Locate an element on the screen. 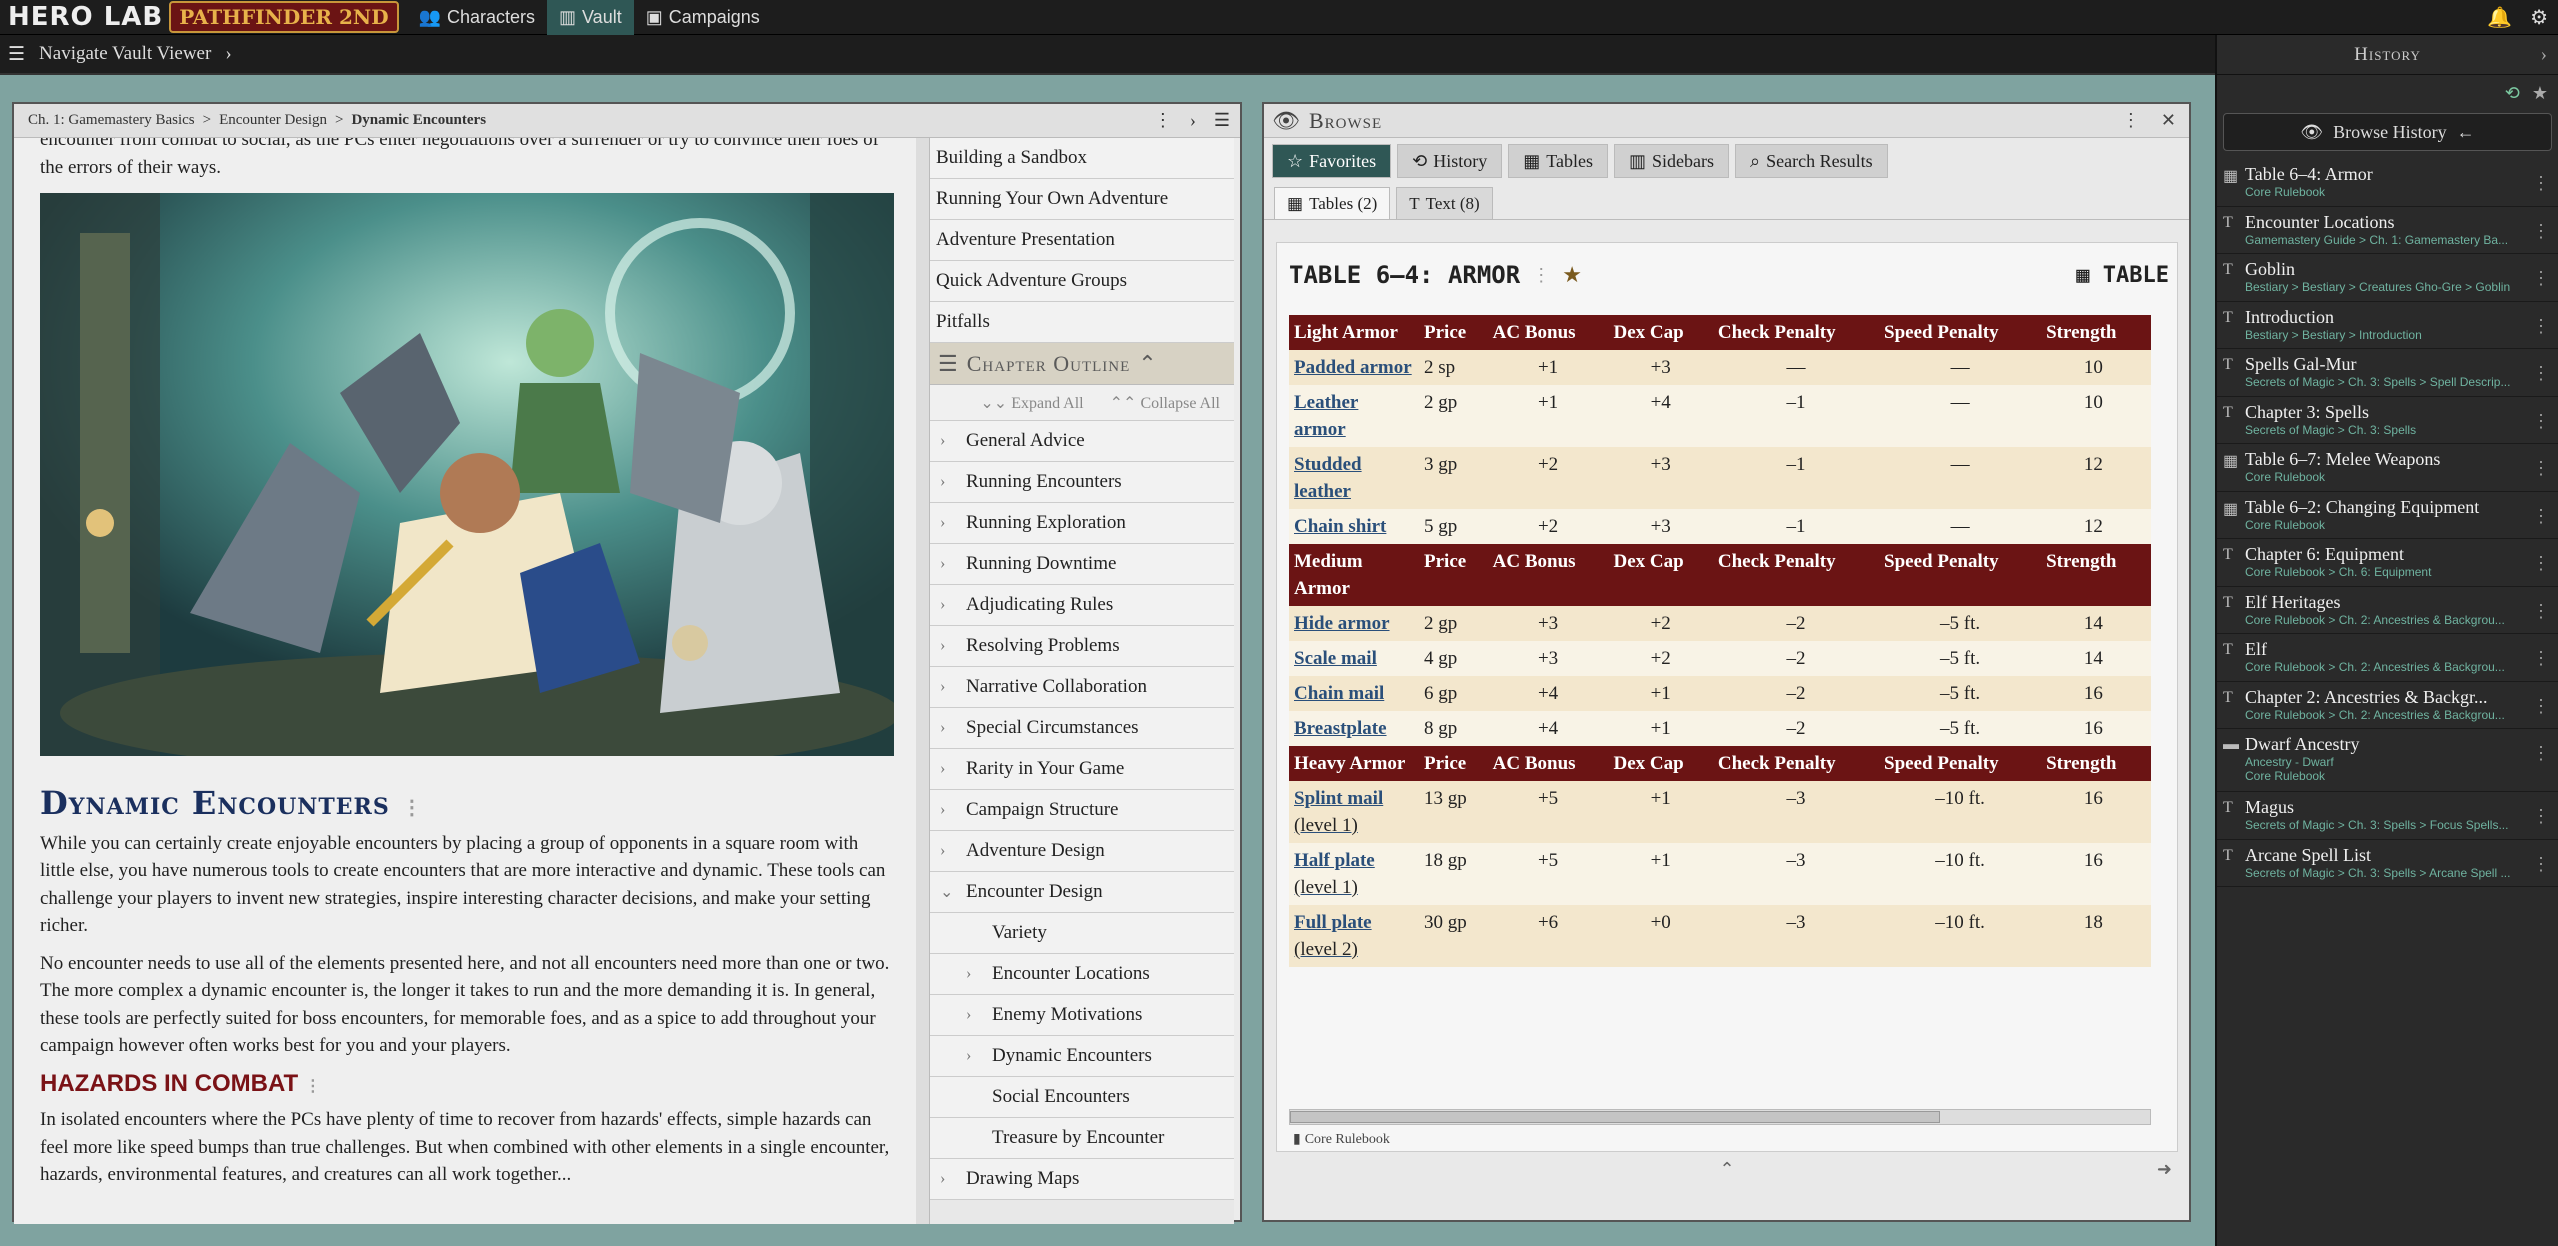 The image size is (2558, 1246). armor-name-link: Hide armor is located at coordinates (1342, 623).